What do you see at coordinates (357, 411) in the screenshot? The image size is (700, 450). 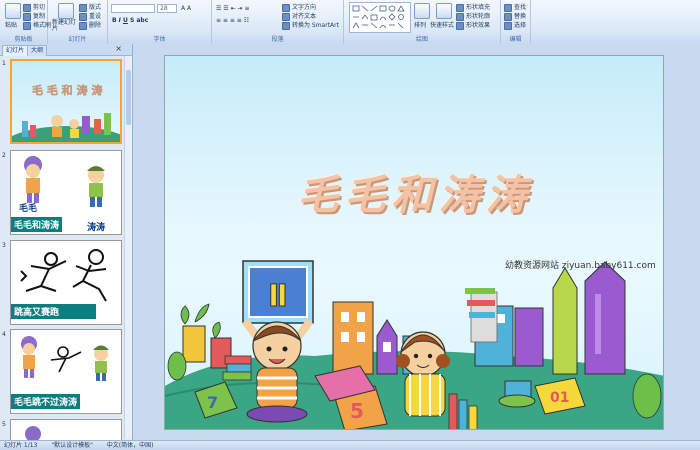 I see `svg-text: 5` at bounding box center [357, 411].